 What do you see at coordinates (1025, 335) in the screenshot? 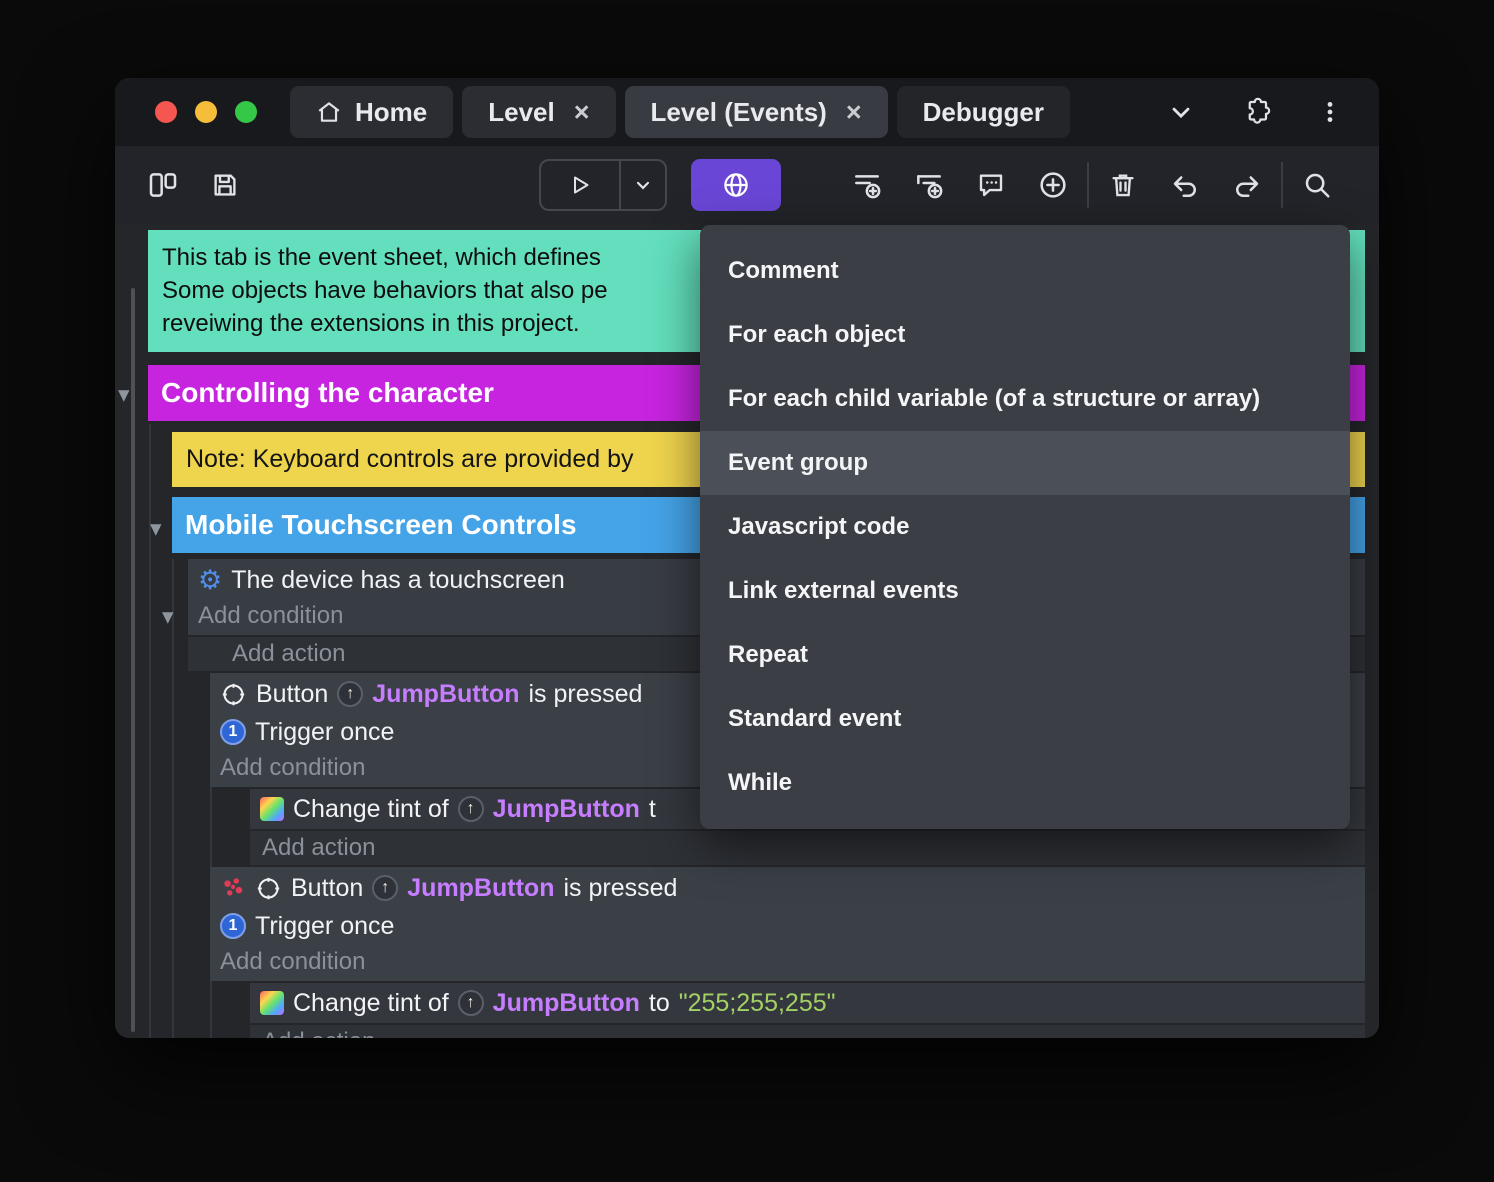
I see `menu-item-for-each-object: For each object` at bounding box center [1025, 335].